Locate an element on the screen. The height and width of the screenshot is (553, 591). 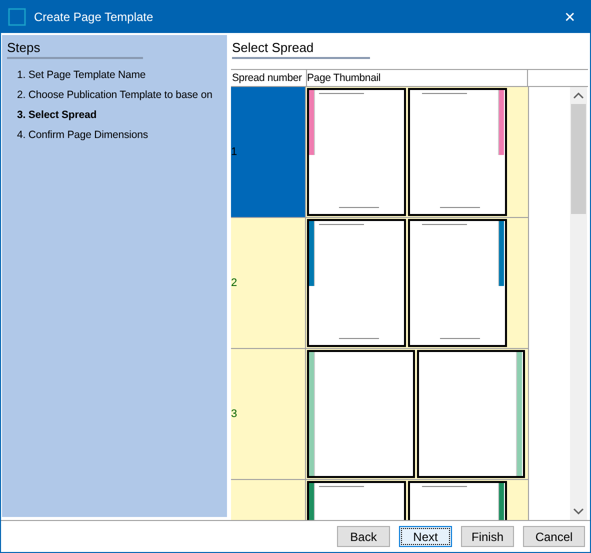
dialog-button: Cancel is located at coordinates (554, 536).